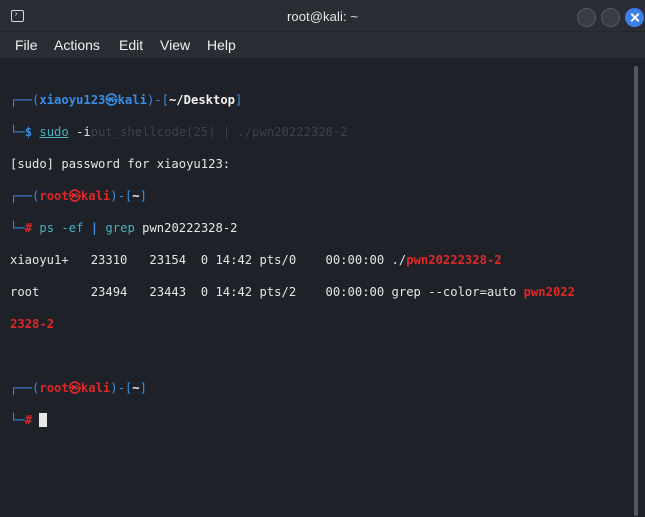 This screenshot has height=517, width=645. I want to click on vertical-scrollbar, so click(637, 287).